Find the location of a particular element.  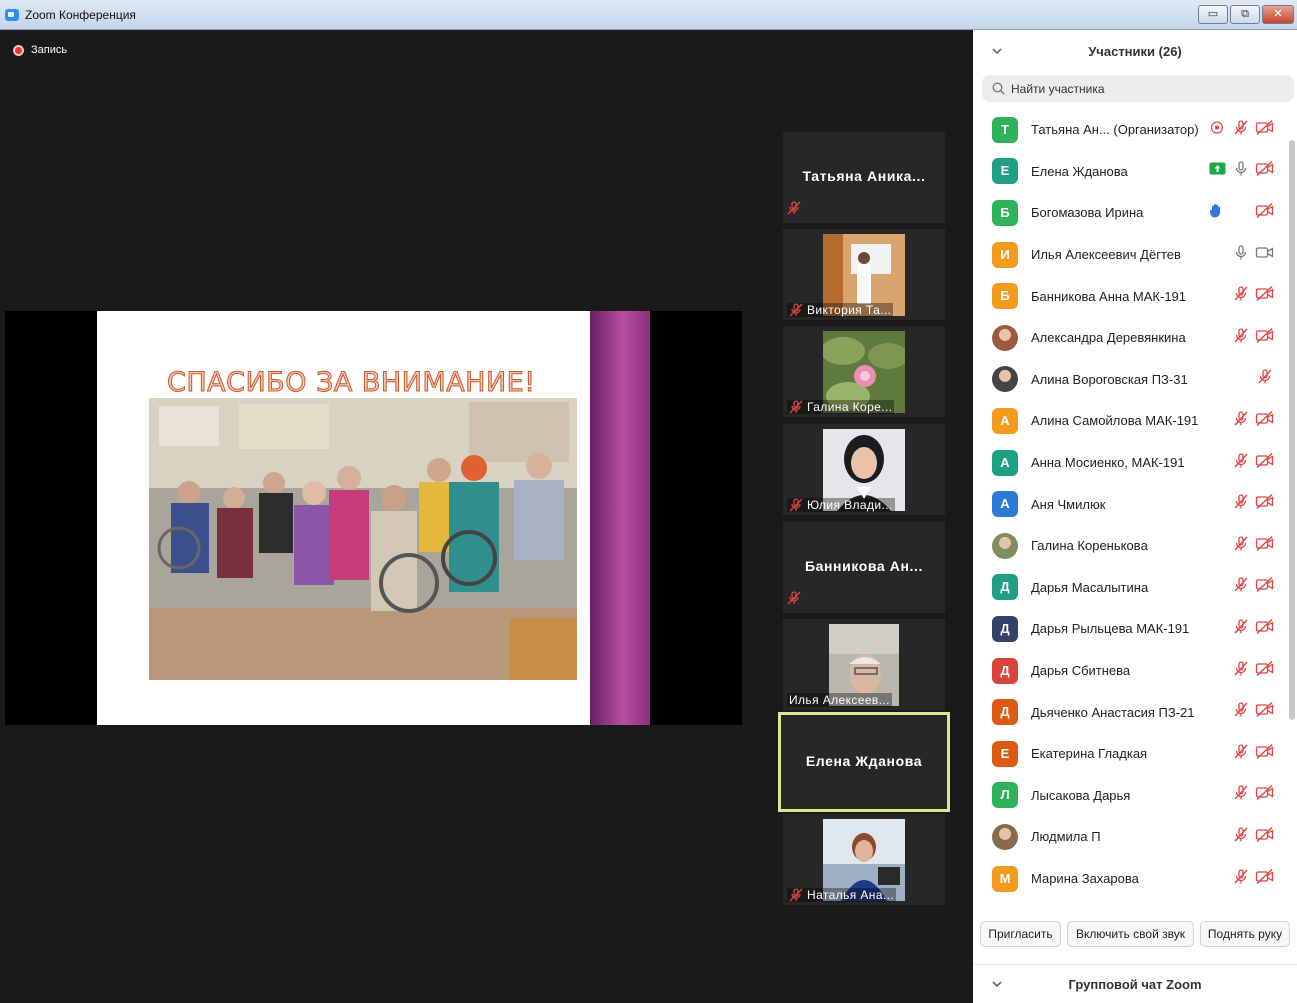

slide-title: СПАСИБО ЗА ВНИМАНИЕ! is located at coordinates (351, 383).